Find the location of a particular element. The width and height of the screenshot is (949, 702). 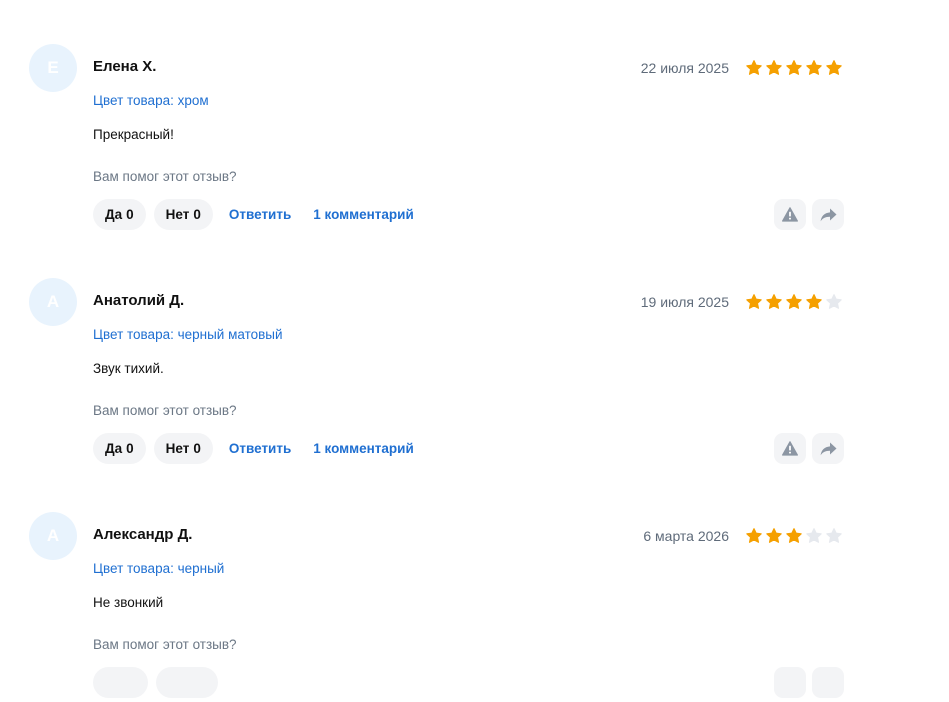

helpful-yes-button is located at coordinates (120, 682).